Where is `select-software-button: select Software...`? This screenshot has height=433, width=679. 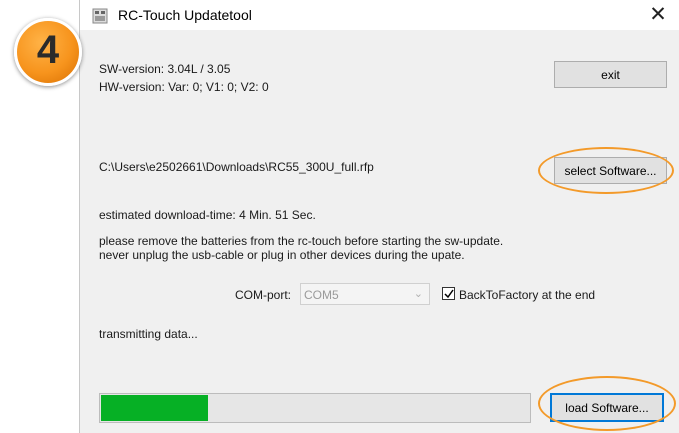
select-software-button: select Software... is located at coordinates (610, 170).